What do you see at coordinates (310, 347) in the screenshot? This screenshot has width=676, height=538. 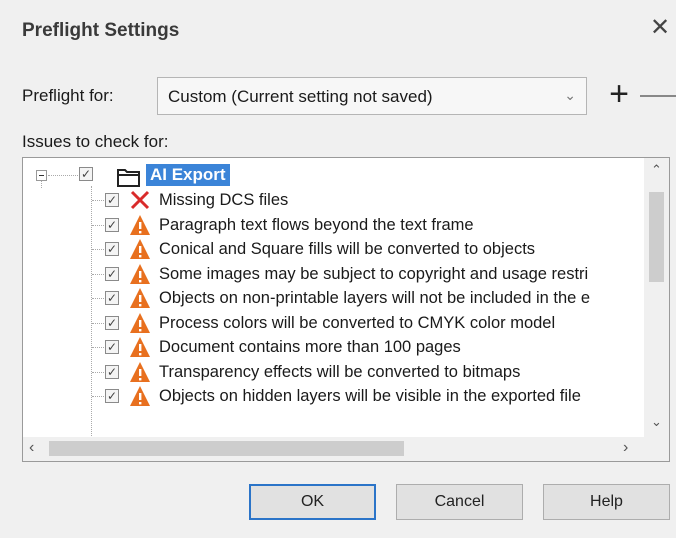 I see `issue-label: Document contains more than 100 pages` at bounding box center [310, 347].